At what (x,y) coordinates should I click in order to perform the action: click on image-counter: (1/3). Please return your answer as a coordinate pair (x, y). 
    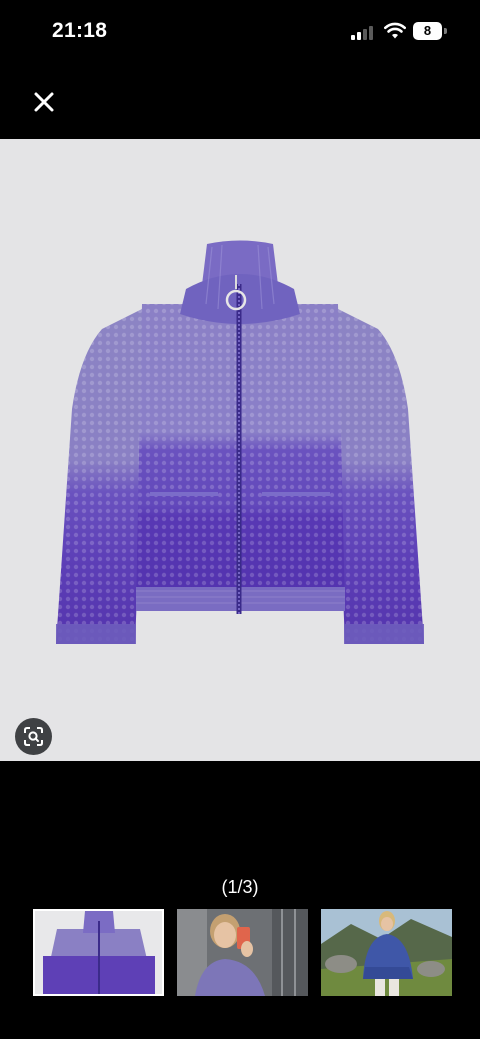
    Looking at the image, I should click on (240, 887).